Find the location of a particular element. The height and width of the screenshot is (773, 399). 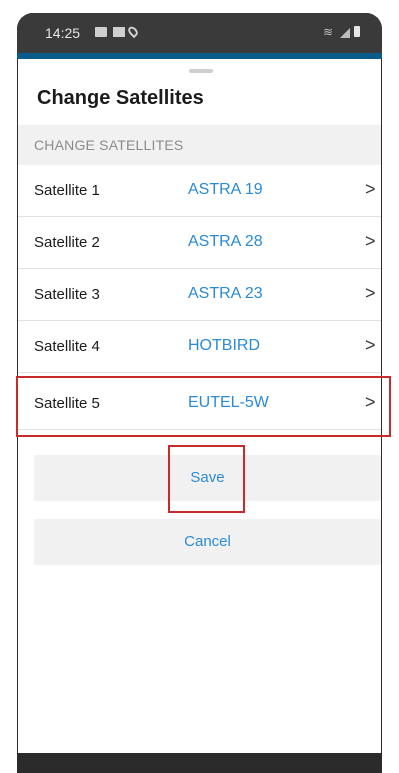

section-header: CHANGE SATELLITES is located at coordinates (199, 145).